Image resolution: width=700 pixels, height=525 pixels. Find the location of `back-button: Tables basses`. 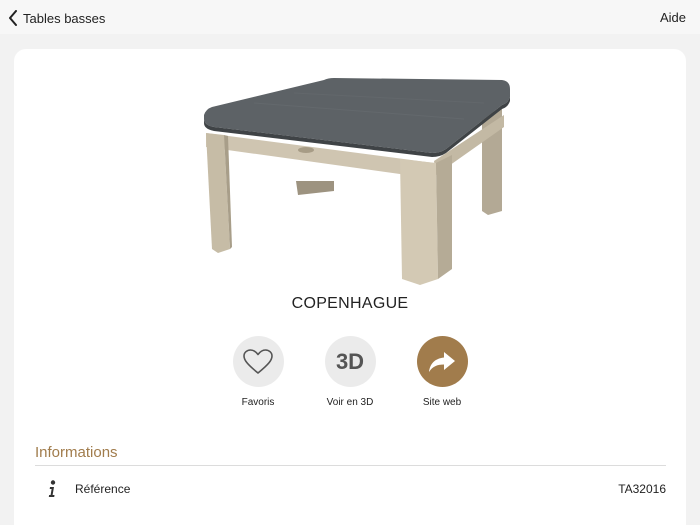

back-button: Tables basses is located at coordinates (56, 18).